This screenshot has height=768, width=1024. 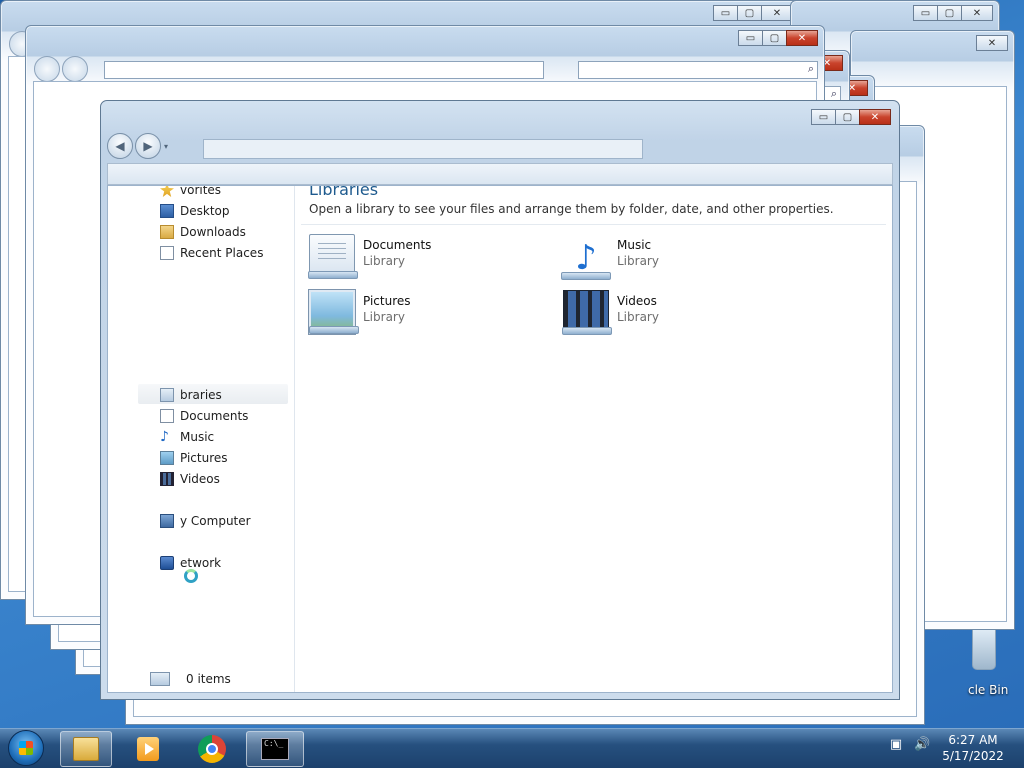 I want to click on nav-item-recent-places: Recent Places, so click(x=211, y=253).